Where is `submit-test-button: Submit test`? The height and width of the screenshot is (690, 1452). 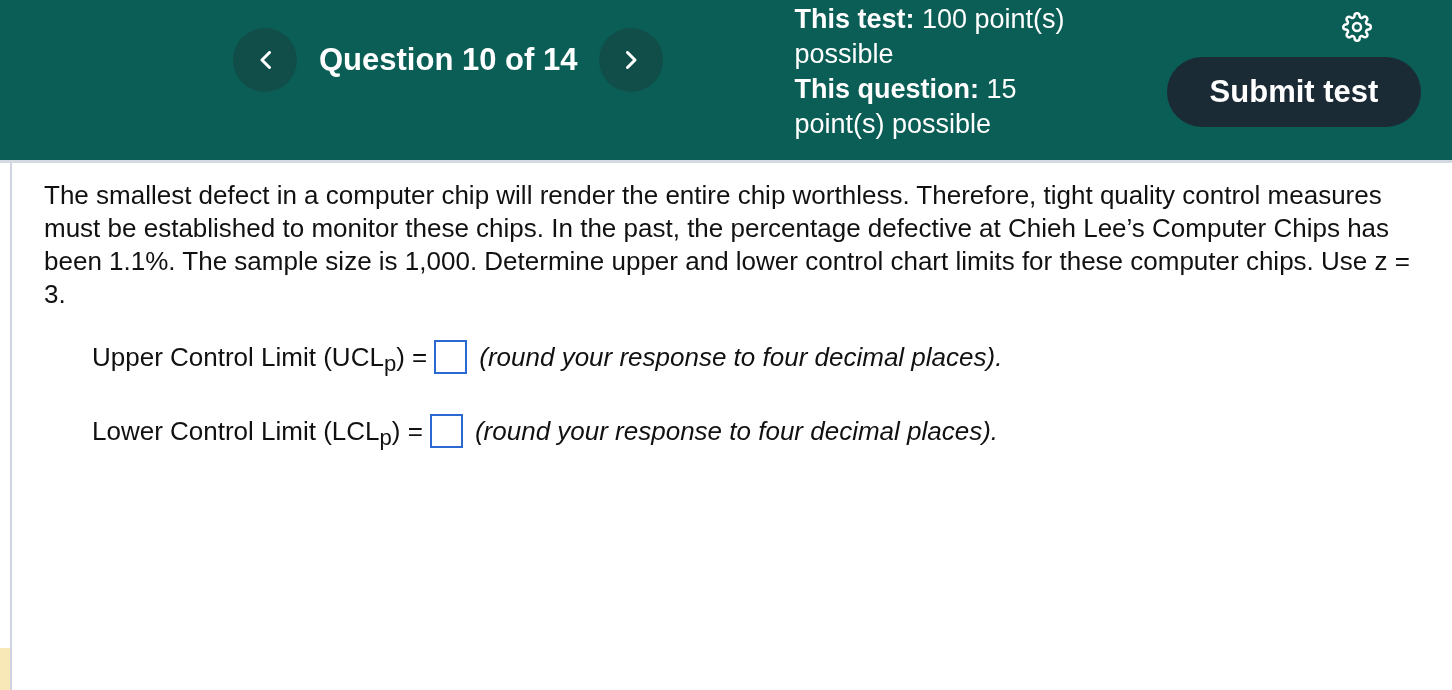 submit-test-button: Submit test is located at coordinates (1294, 92).